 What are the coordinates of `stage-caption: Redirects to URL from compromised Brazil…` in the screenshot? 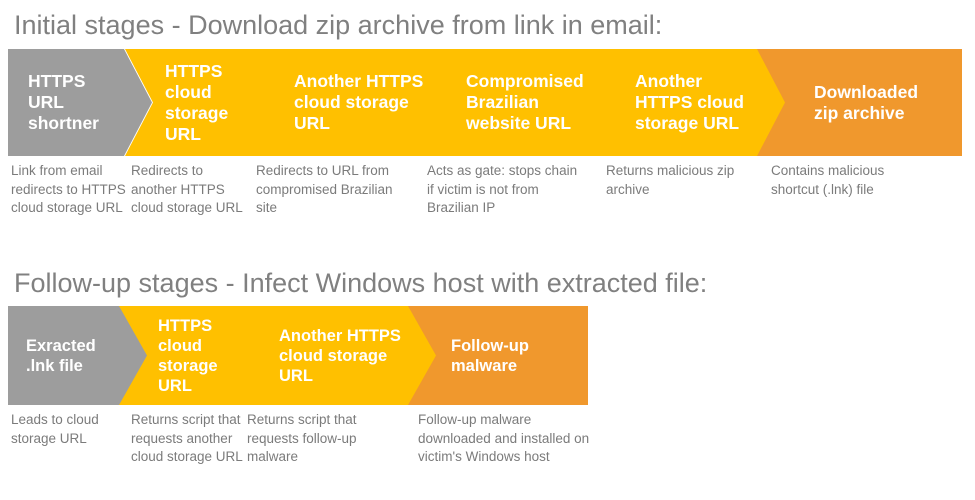 It's located at (324, 189).